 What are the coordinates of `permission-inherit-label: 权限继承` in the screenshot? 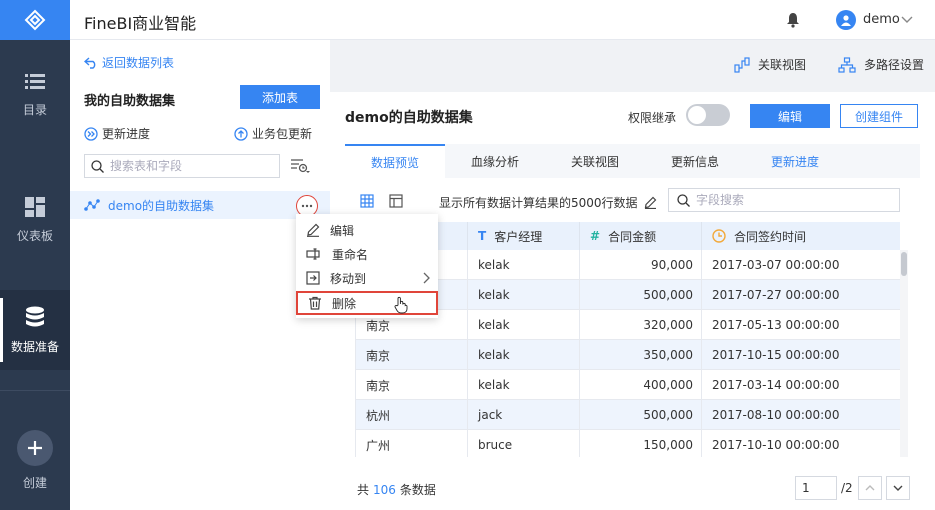 It's located at (652, 118).